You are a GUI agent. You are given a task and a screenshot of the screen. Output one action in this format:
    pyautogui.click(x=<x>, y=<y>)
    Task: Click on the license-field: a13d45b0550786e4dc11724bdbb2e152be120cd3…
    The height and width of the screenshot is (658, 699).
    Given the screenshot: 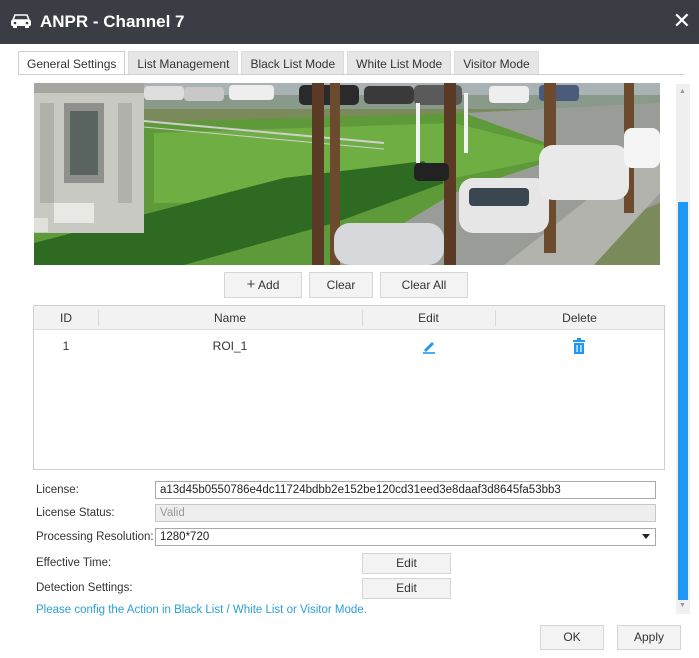 What is the action you would take?
    pyautogui.click(x=405, y=490)
    